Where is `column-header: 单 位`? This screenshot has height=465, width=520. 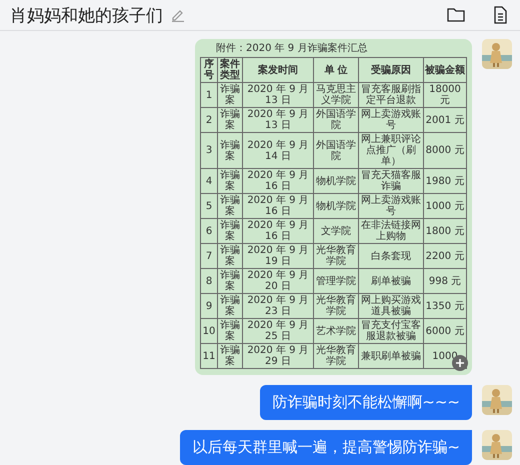
column-header: 单 位 is located at coordinates (336, 70).